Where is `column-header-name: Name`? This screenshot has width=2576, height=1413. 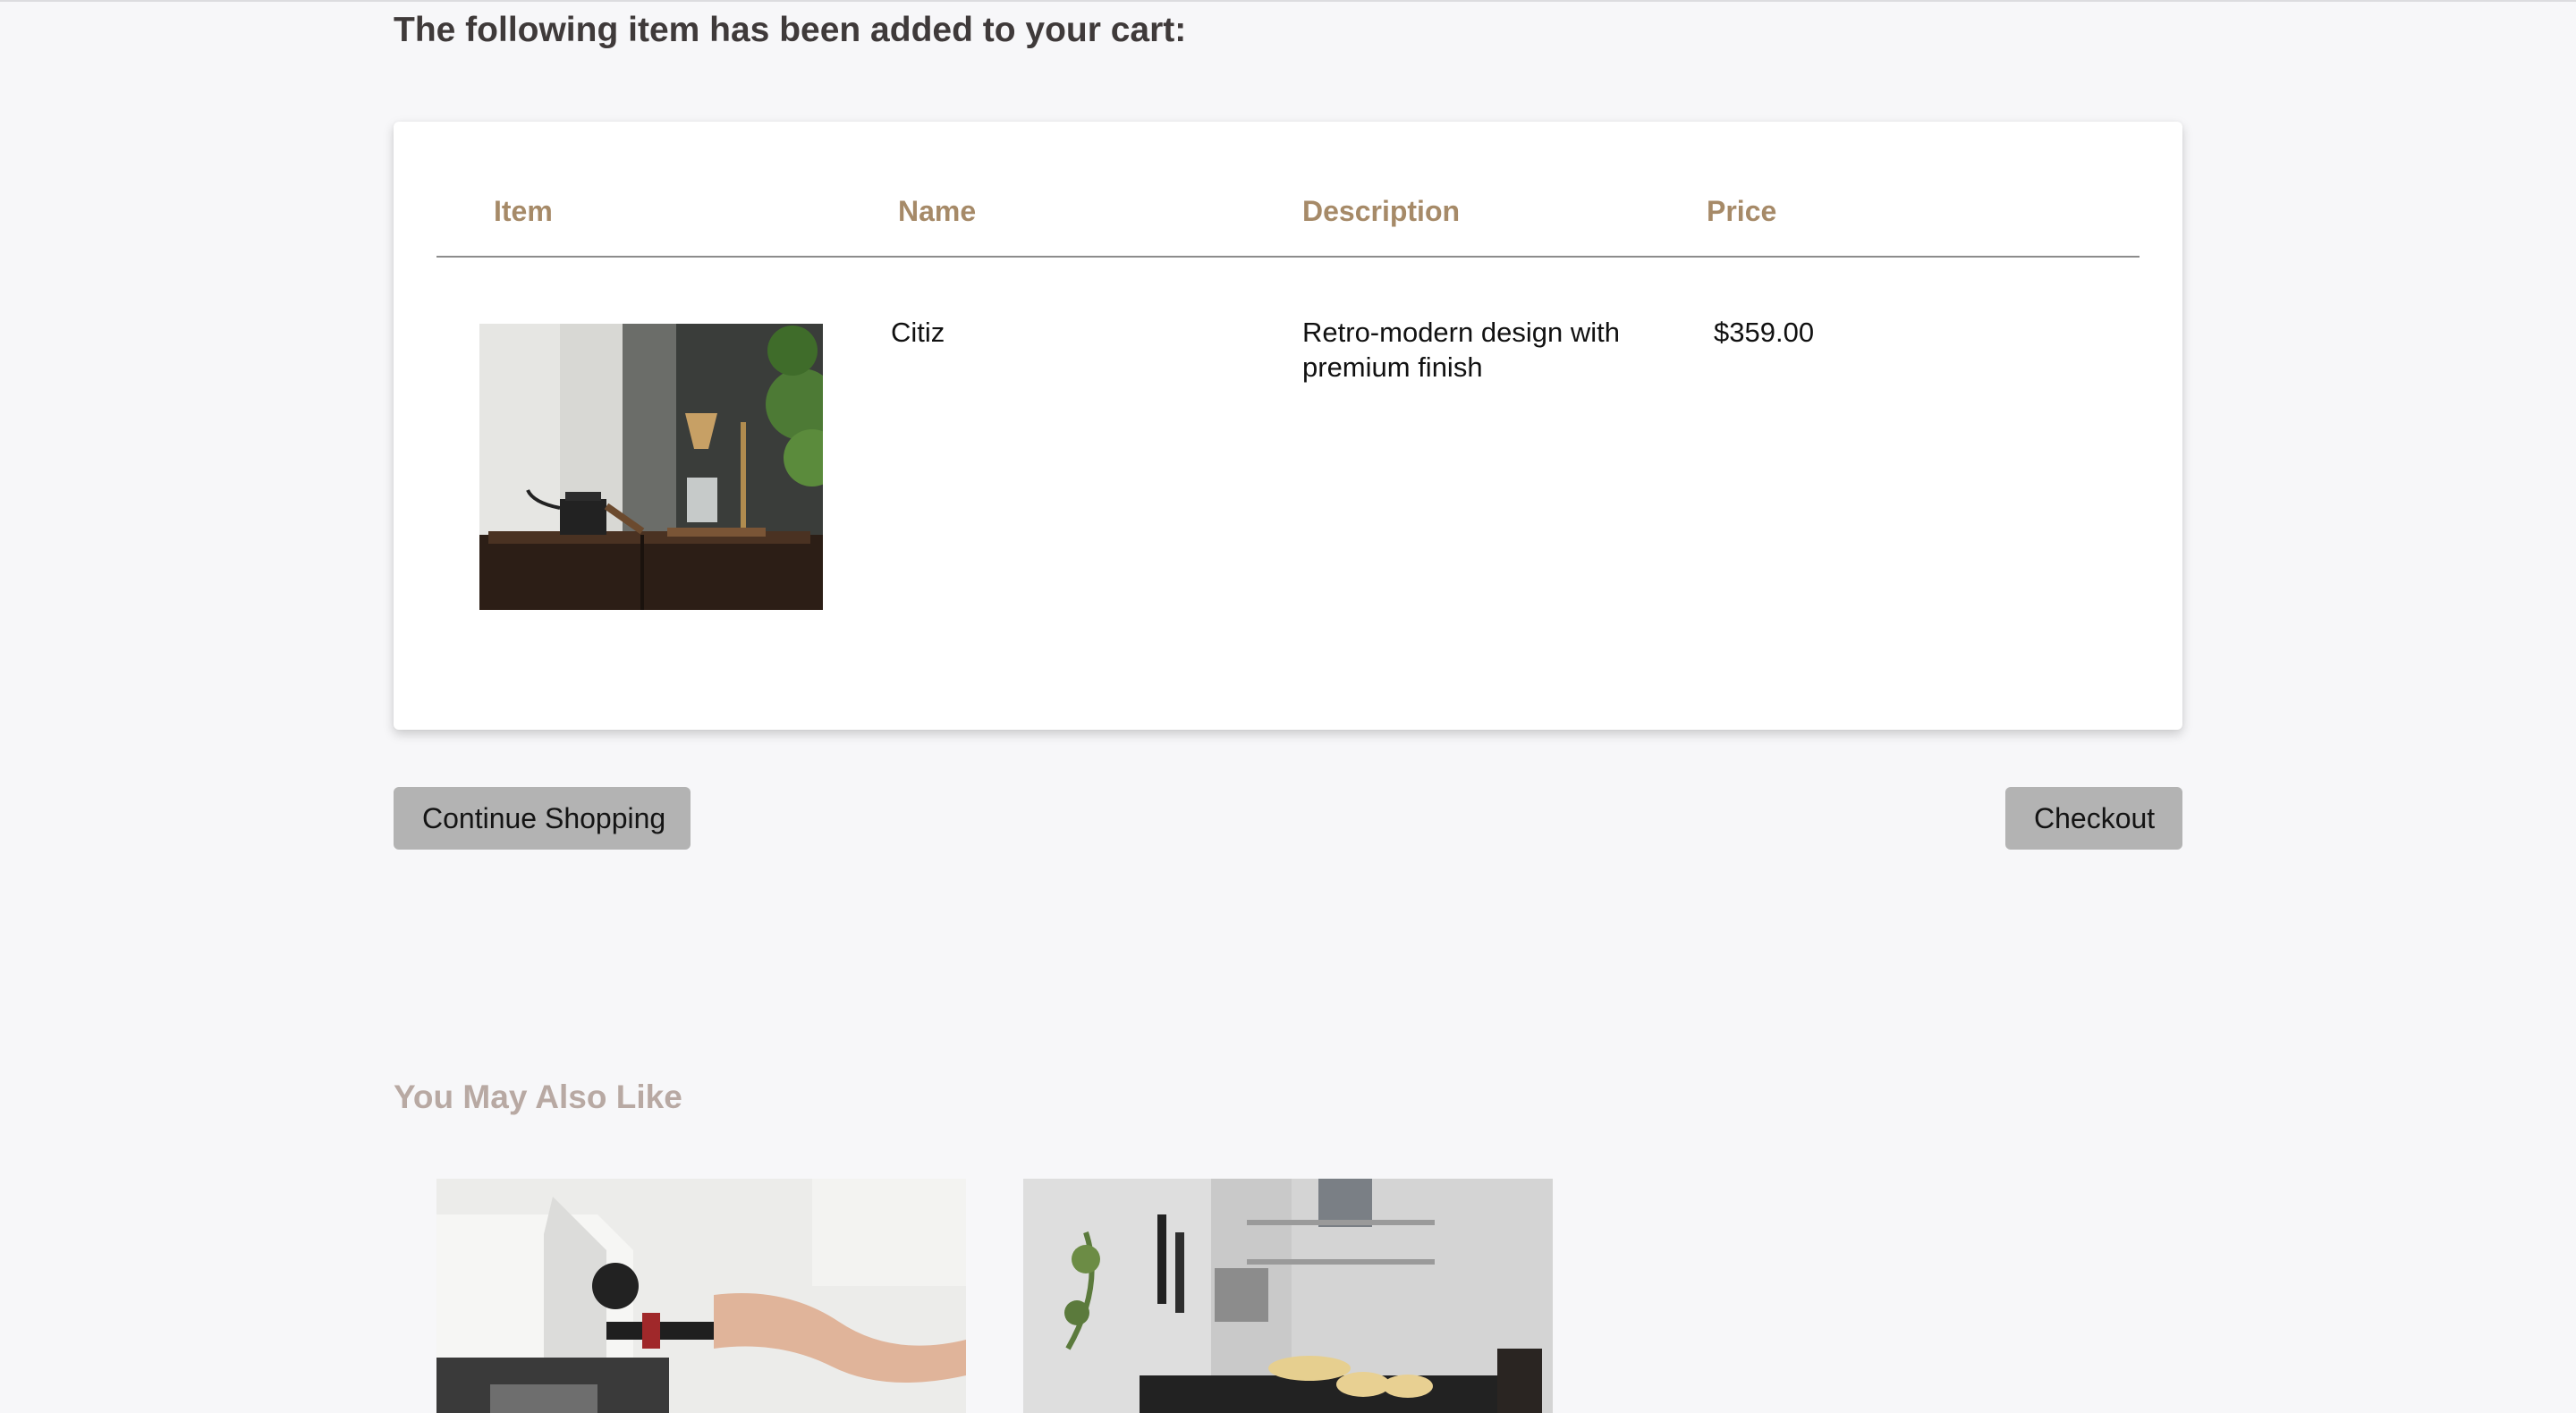
column-header-name: Name is located at coordinates (937, 211).